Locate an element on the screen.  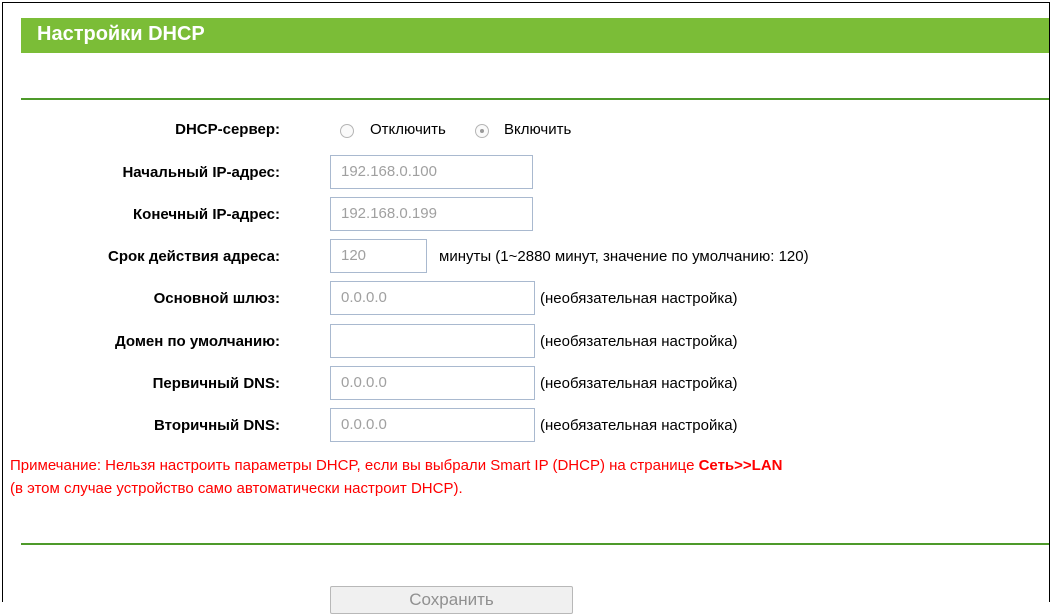
bottom-divider is located at coordinates (535, 544).